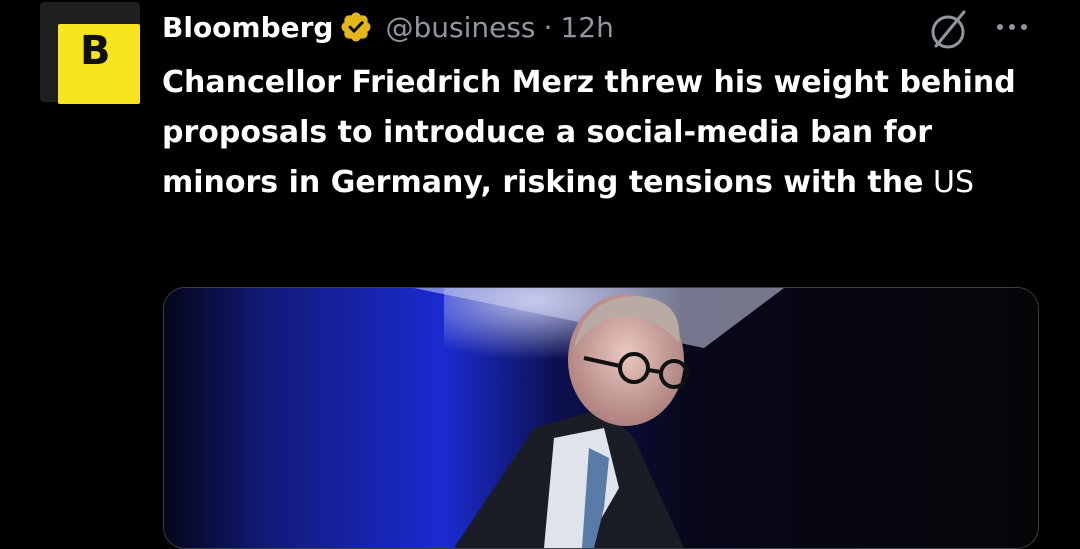  What do you see at coordinates (586, 27) in the screenshot?
I see `timestamp: 12h` at bounding box center [586, 27].